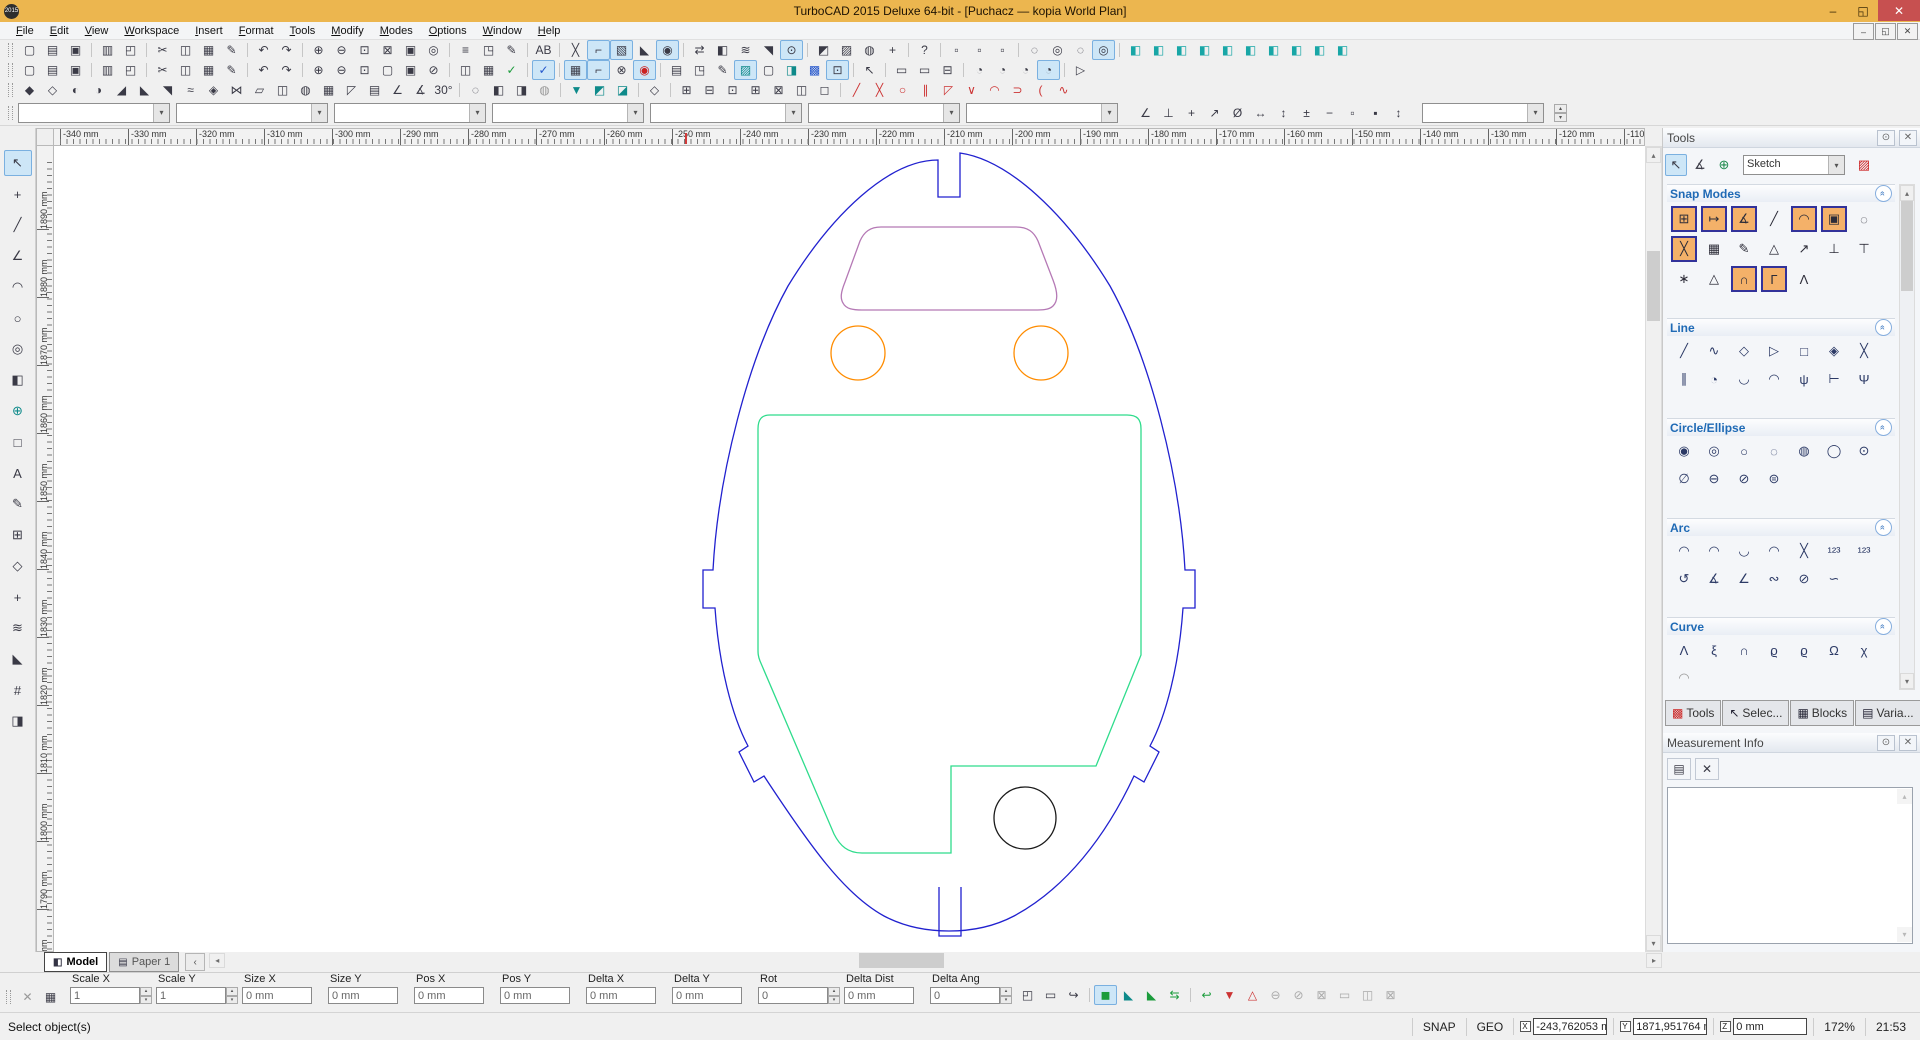 The height and width of the screenshot is (1040, 1920). Describe the element at coordinates (1774, 219) in the screenshot. I see `snap-line: ╱` at that location.